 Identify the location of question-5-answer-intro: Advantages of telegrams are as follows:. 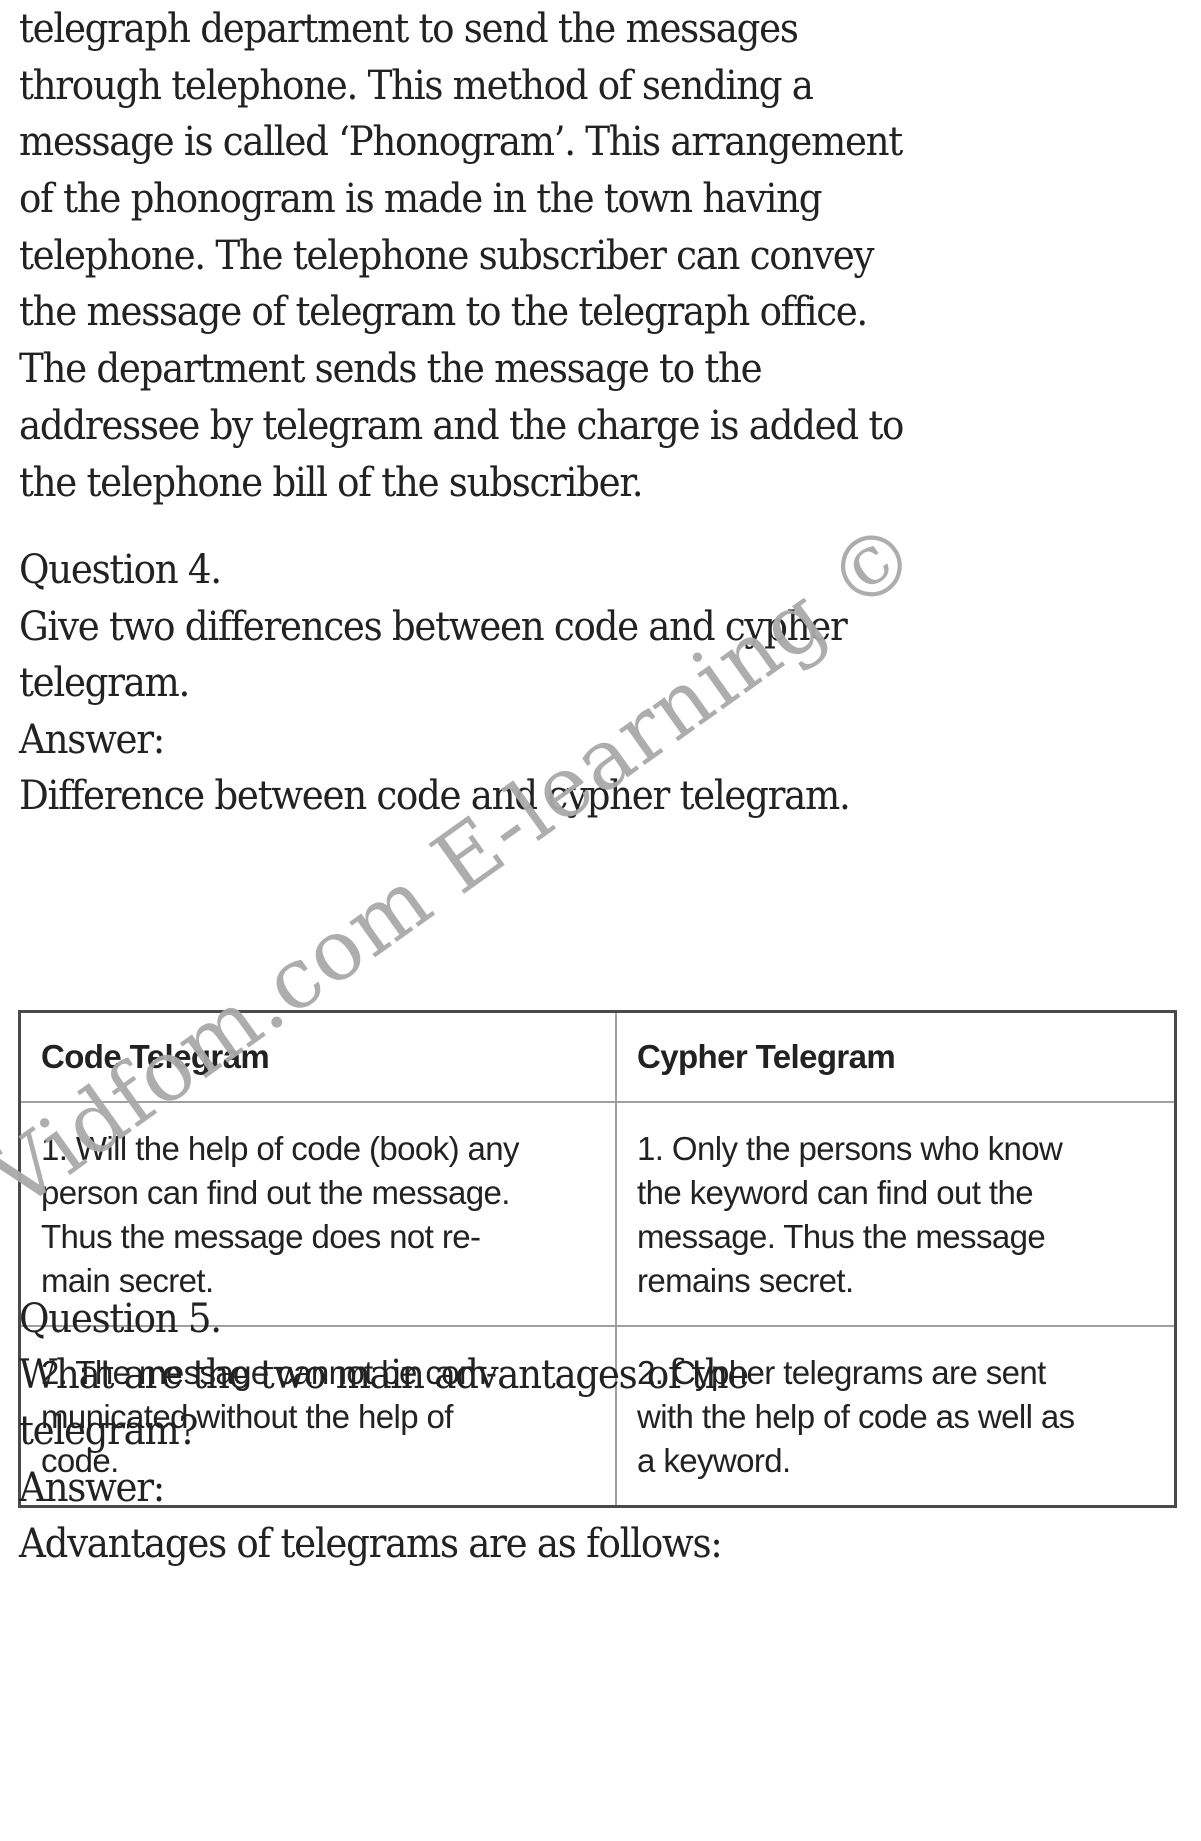
(371, 1544).